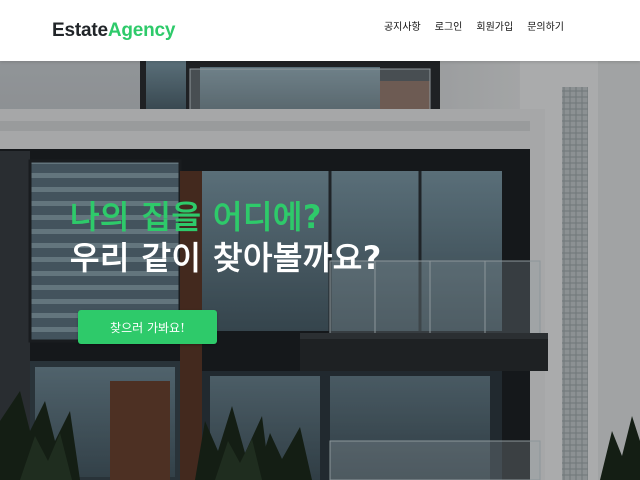 The image size is (640, 480). I want to click on logo-text-estate: Estate, so click(80, 30).